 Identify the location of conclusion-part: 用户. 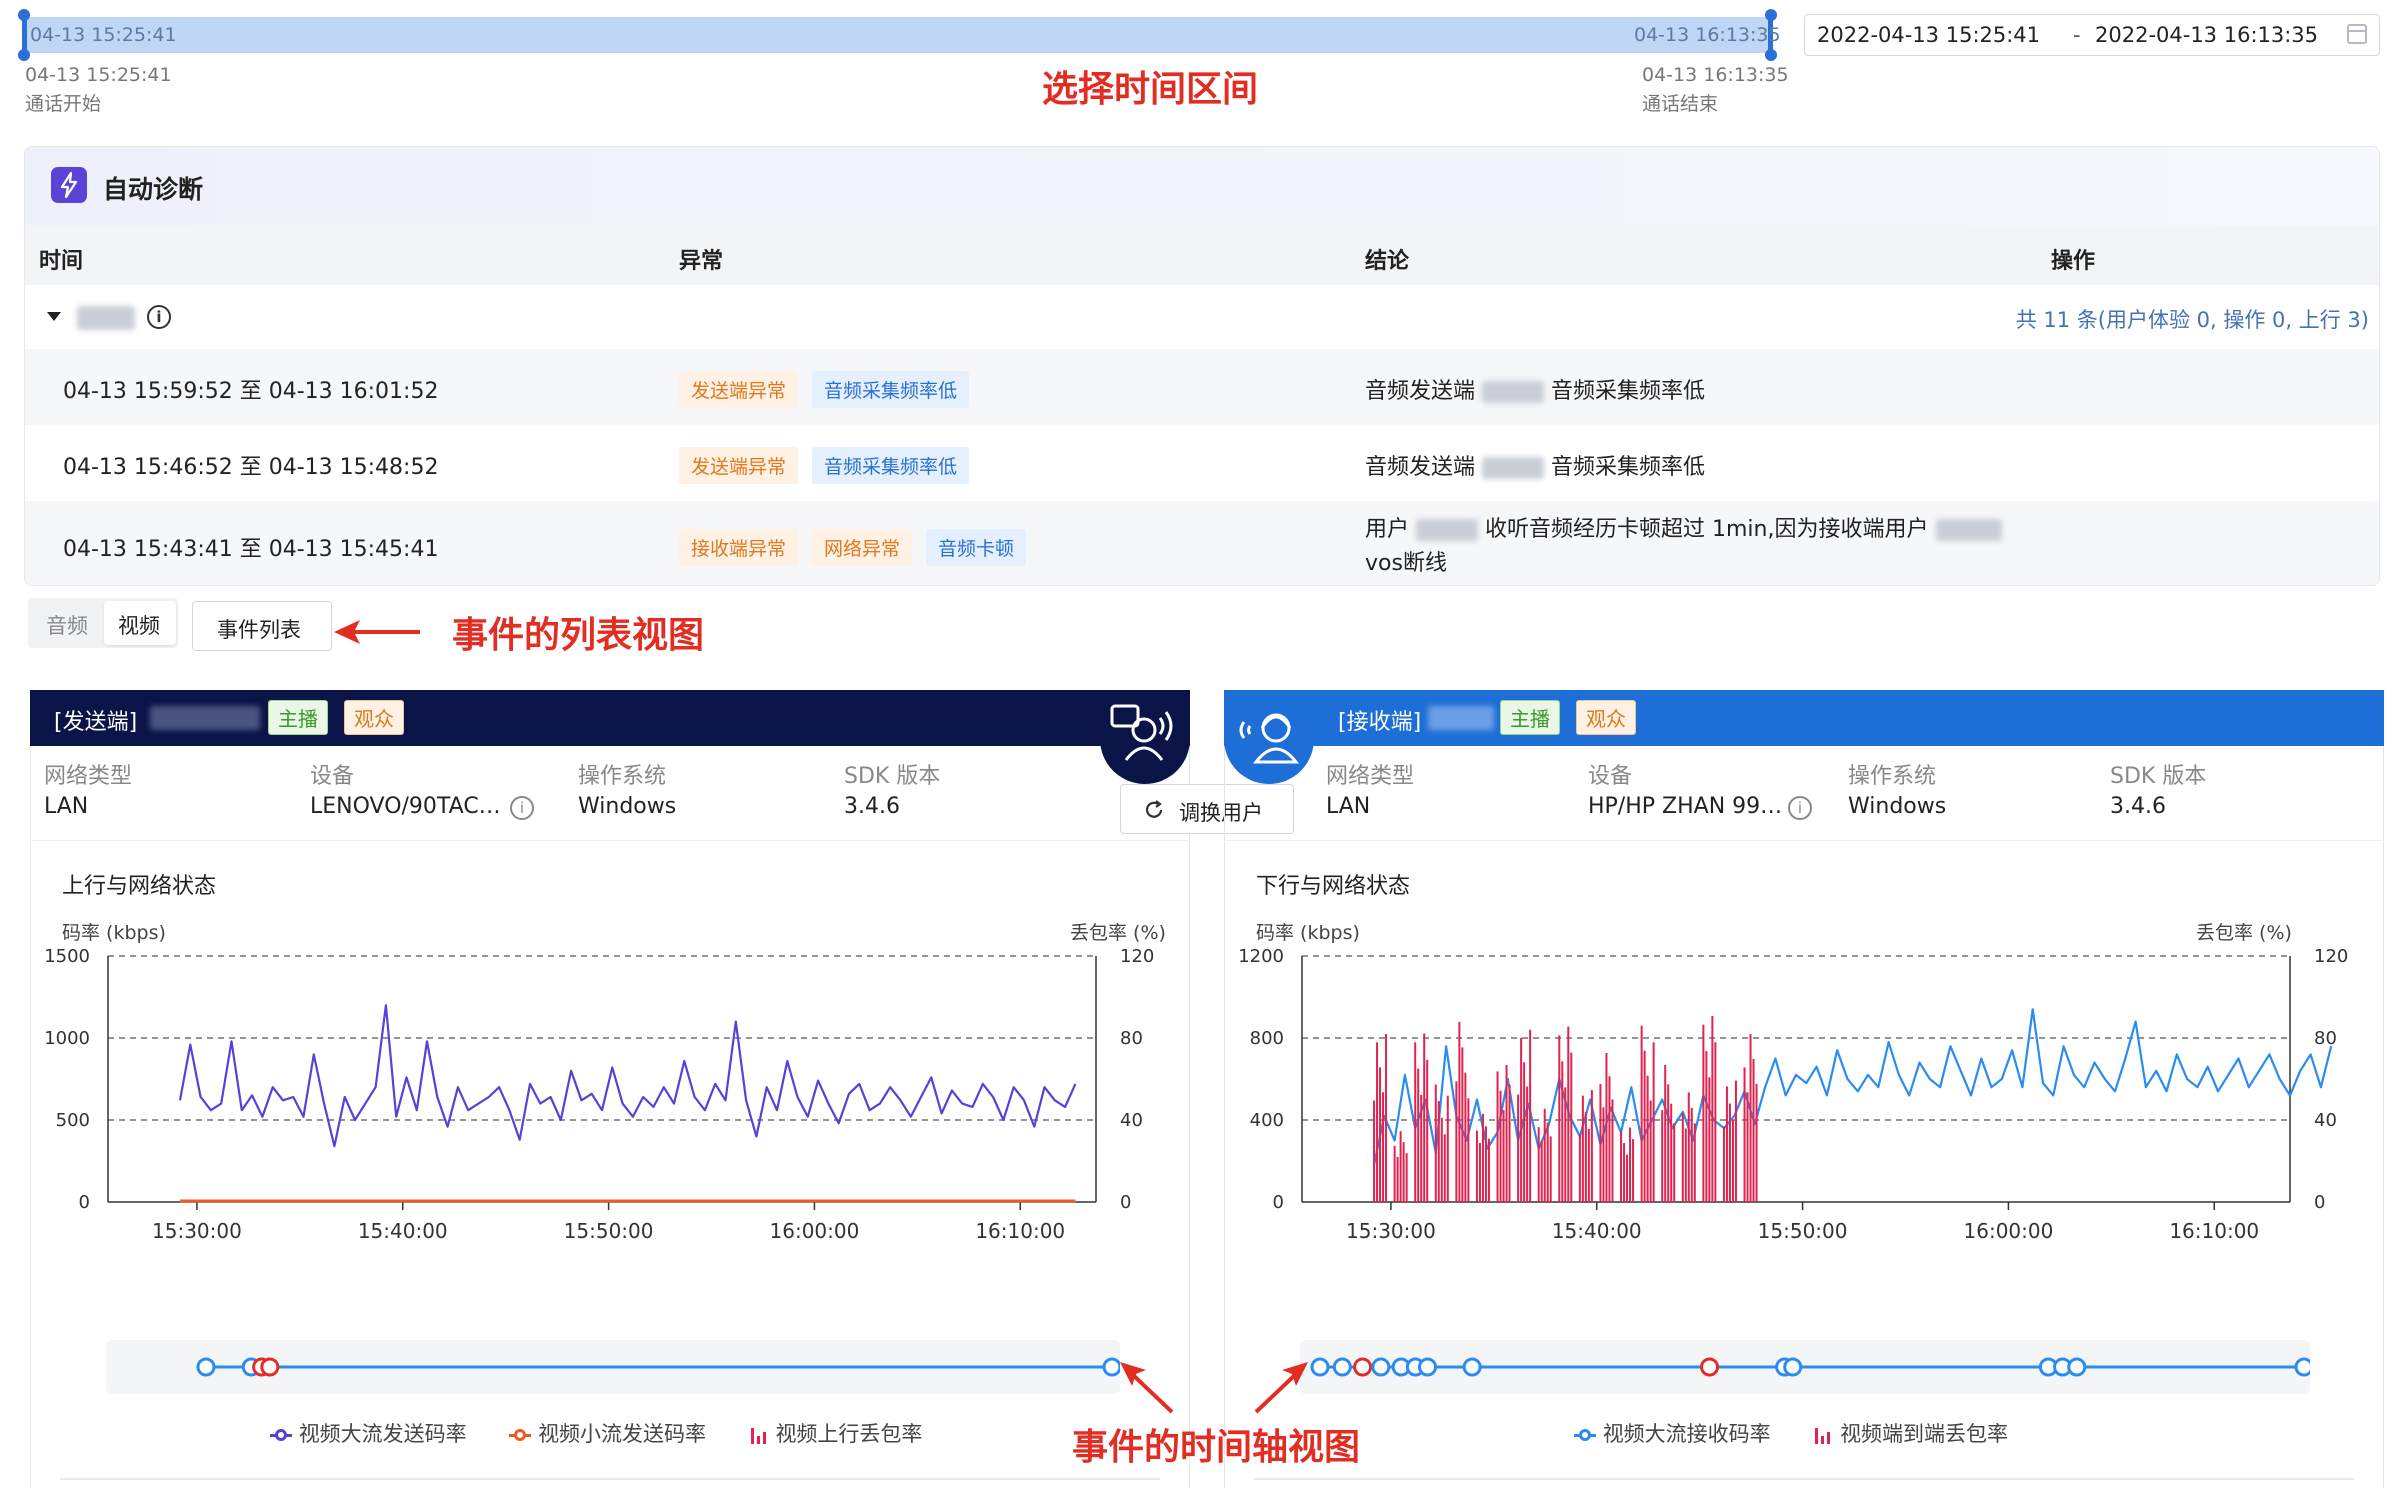
(1387, 529).